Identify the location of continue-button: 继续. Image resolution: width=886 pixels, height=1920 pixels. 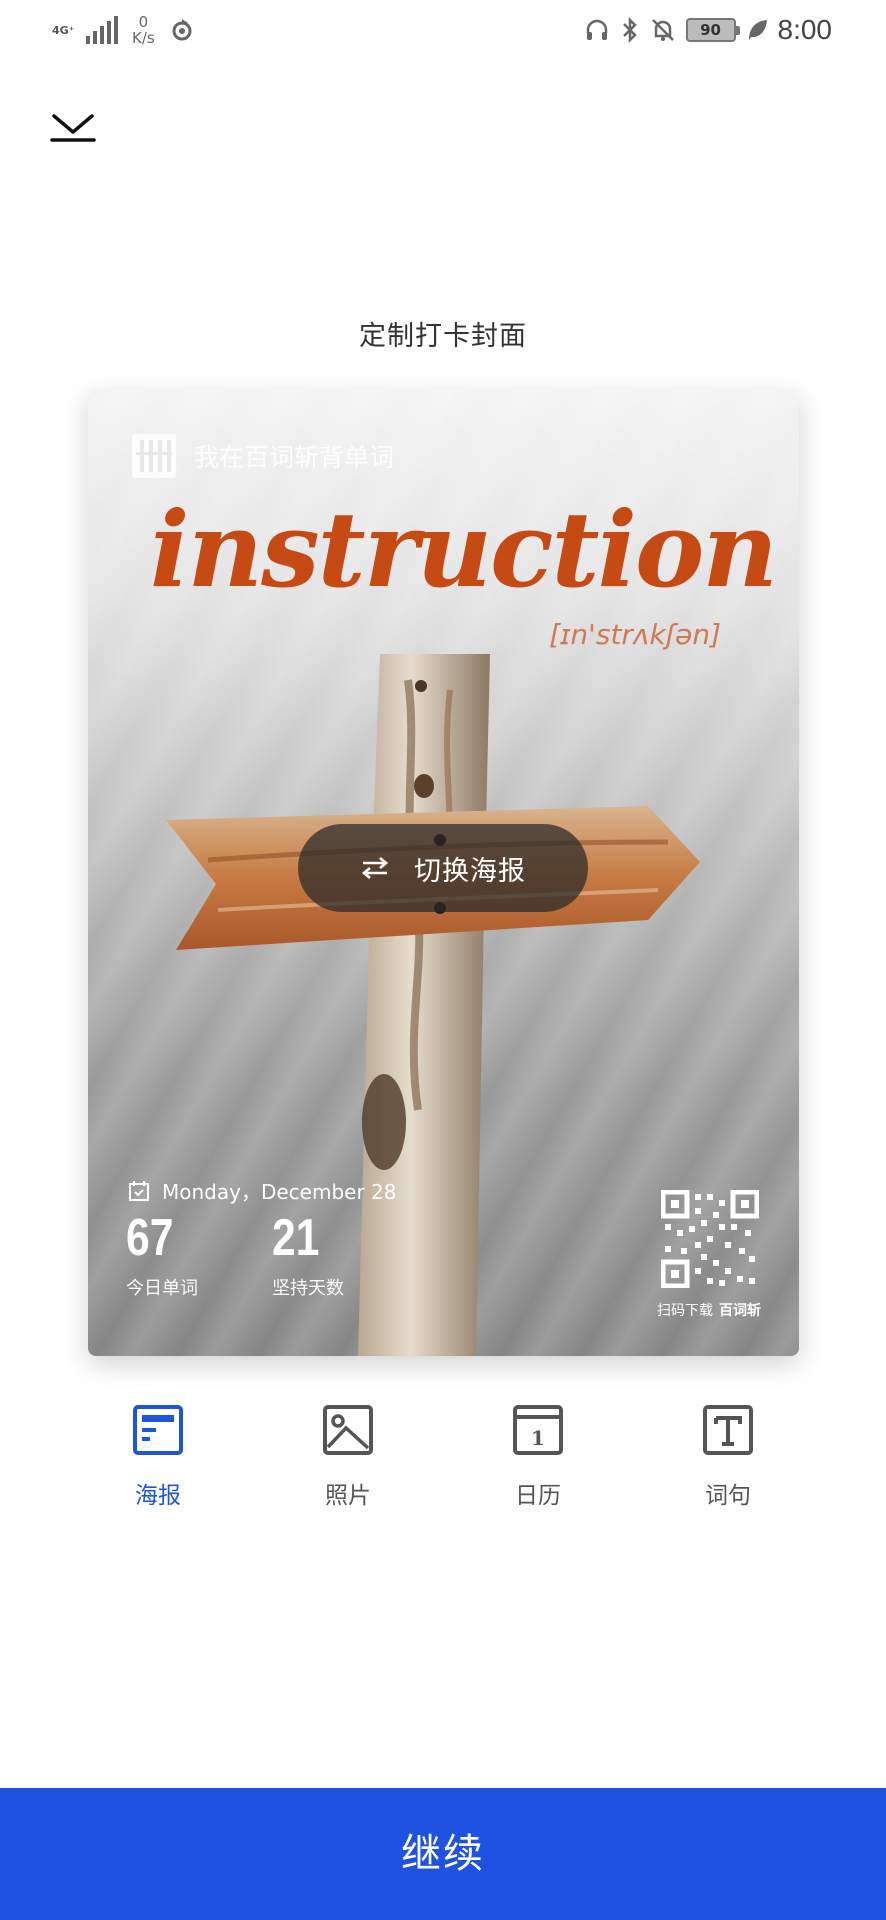
(443, 1854).